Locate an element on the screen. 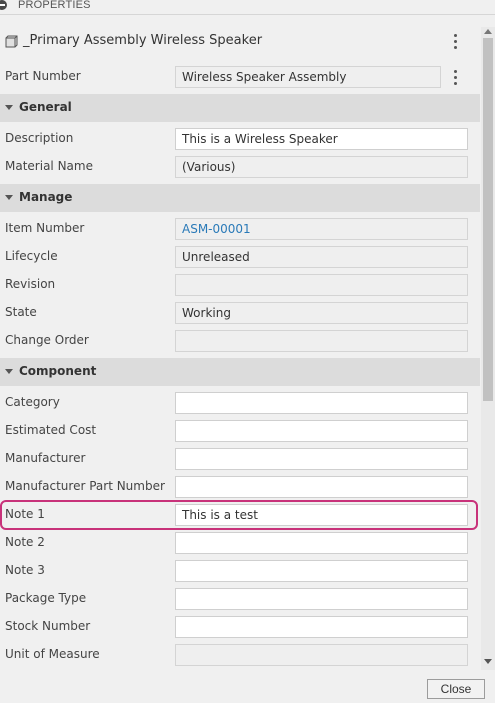 The height and width of the screenshot is (703, 495). assembly-name: _Primary Assembly Wireless Speaker is located at coordinates (143, 40).